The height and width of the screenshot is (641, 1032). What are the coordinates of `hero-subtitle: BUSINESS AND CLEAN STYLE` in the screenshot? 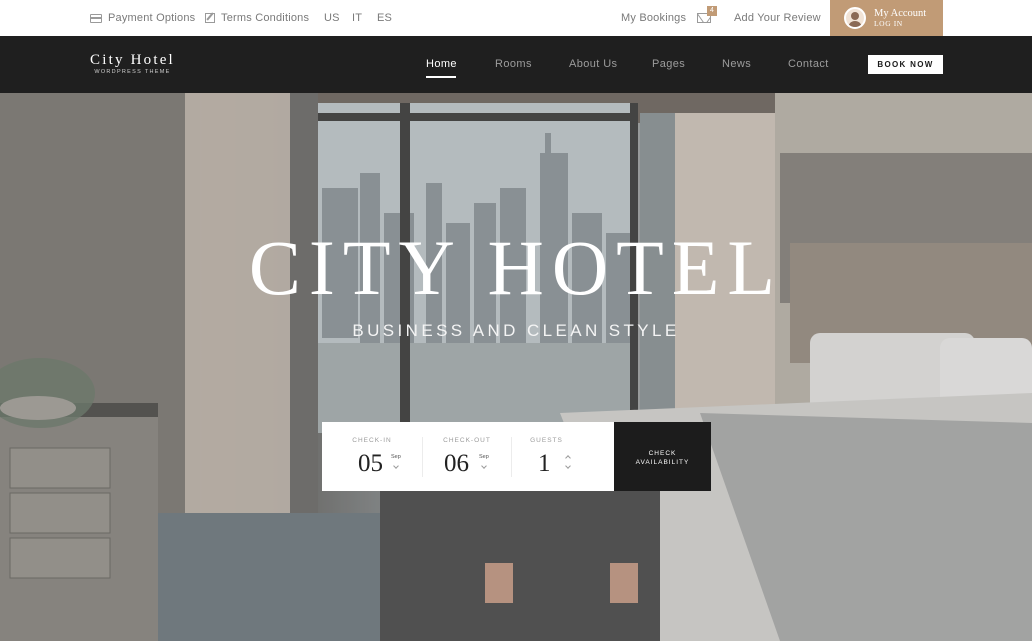 It's located at (516, 330).